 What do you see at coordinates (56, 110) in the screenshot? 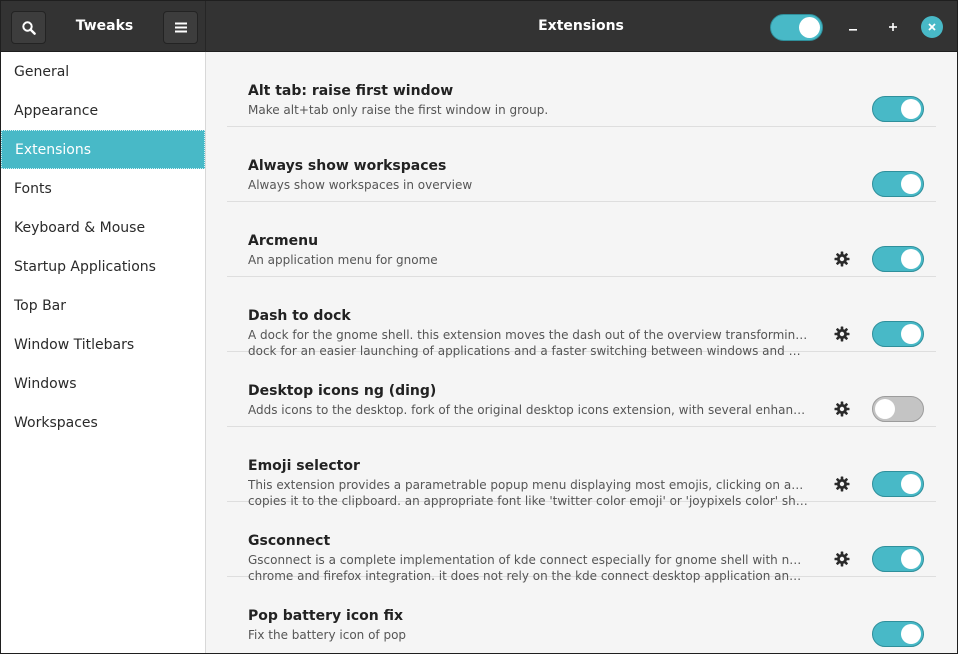
I see `sidebar-item-label: Appearance` at bounding box center [56, 110].